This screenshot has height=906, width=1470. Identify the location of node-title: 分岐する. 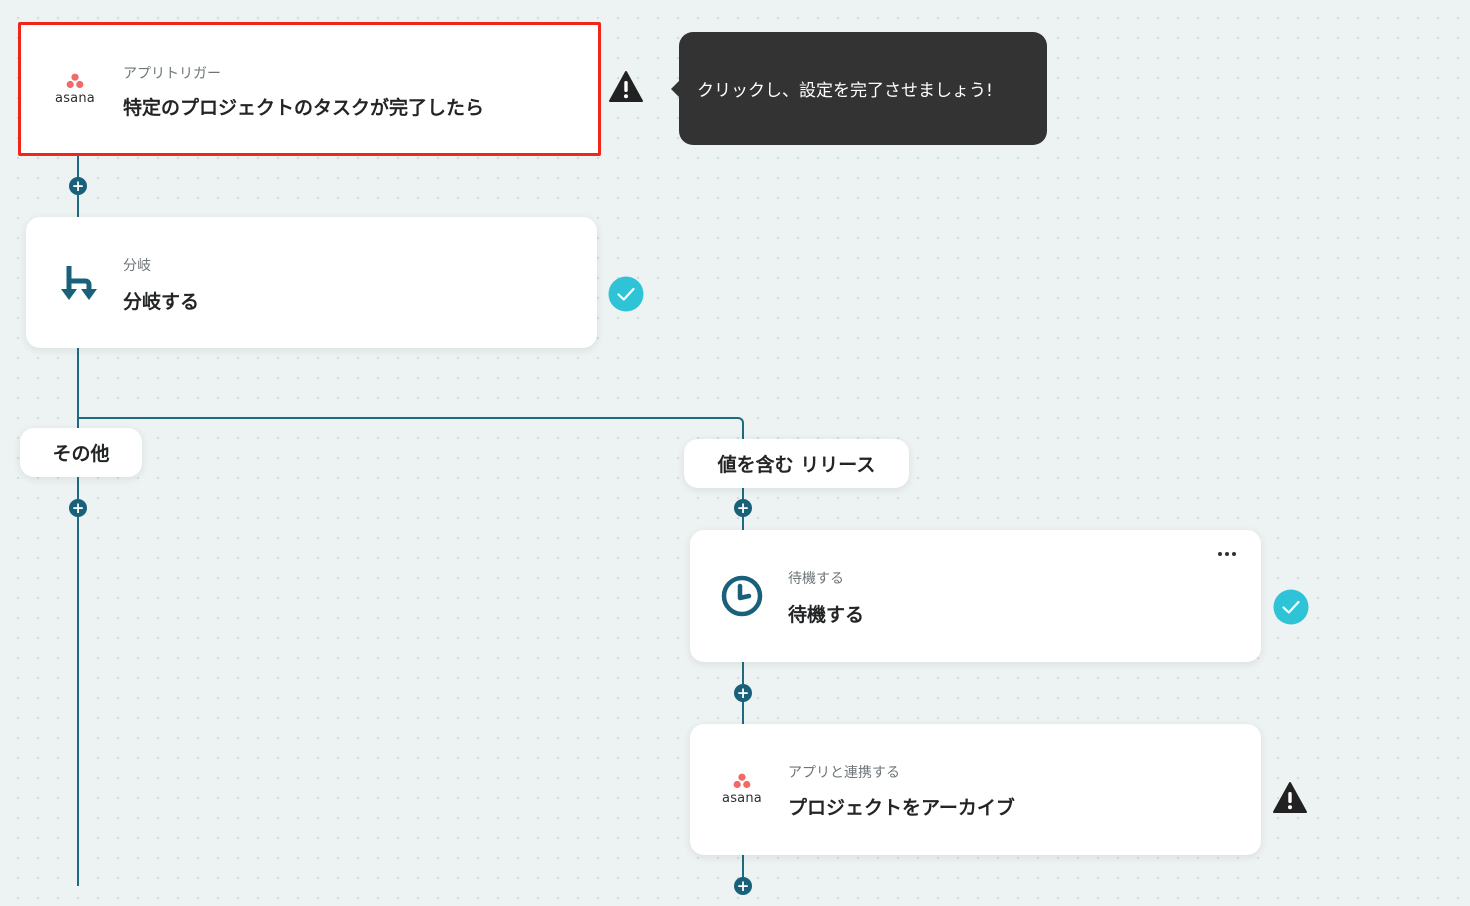
(161, 302).